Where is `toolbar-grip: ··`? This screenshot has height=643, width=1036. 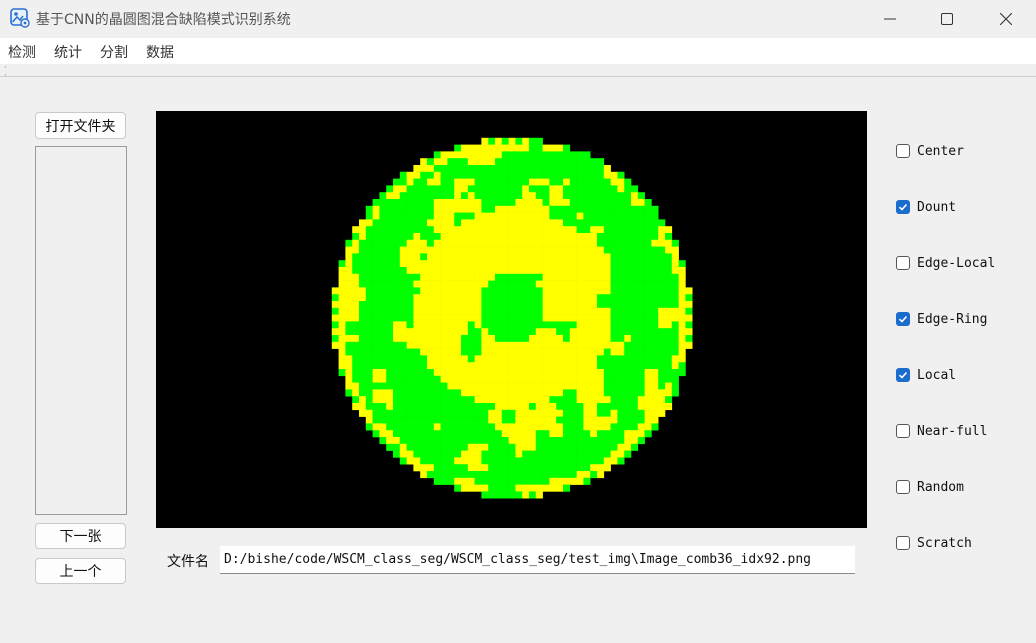 toolbar-grip: ·· is located at coordinates (5, 72).